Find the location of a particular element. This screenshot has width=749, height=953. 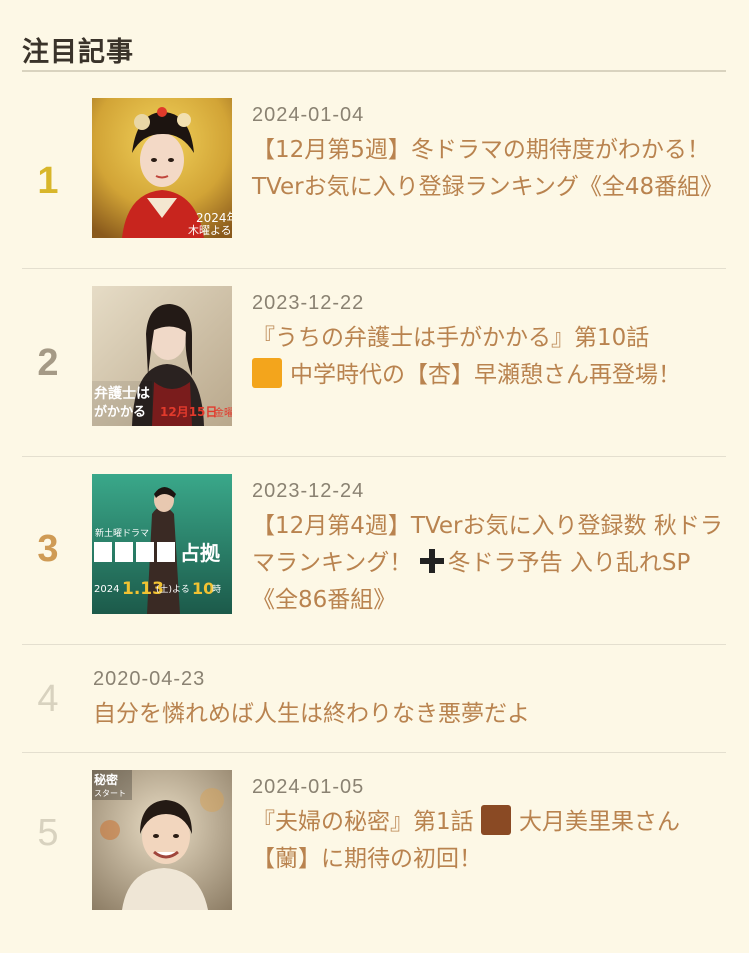

svg-text: 弁護士は is located at coordinates (122, 393).